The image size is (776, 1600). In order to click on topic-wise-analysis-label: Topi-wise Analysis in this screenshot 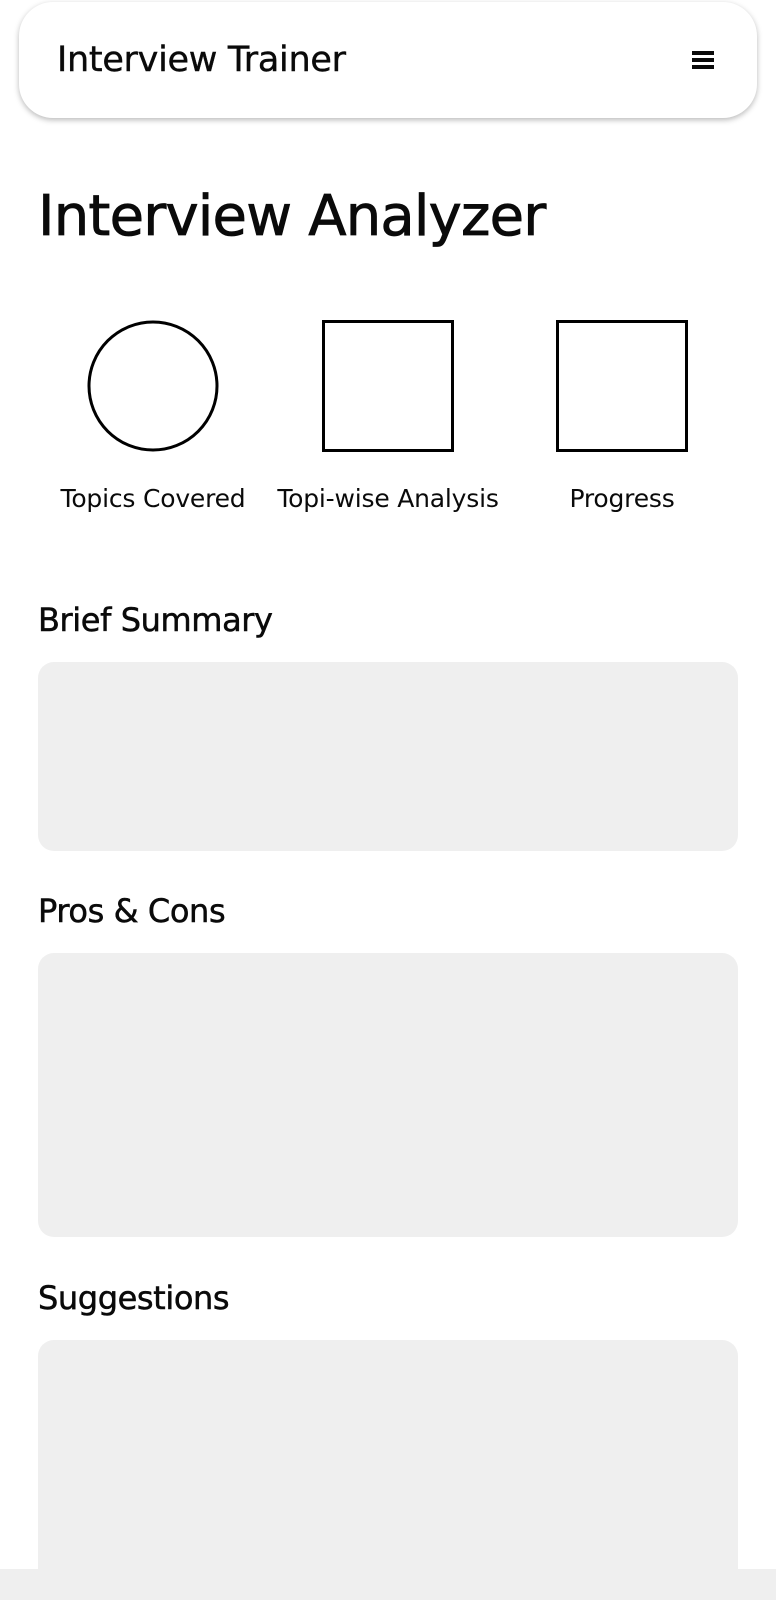, I will do `click(388, 498)`.